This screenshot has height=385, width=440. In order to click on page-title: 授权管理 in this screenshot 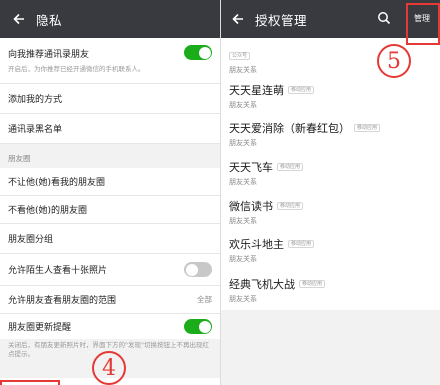, I will do `click(281, 20)`.